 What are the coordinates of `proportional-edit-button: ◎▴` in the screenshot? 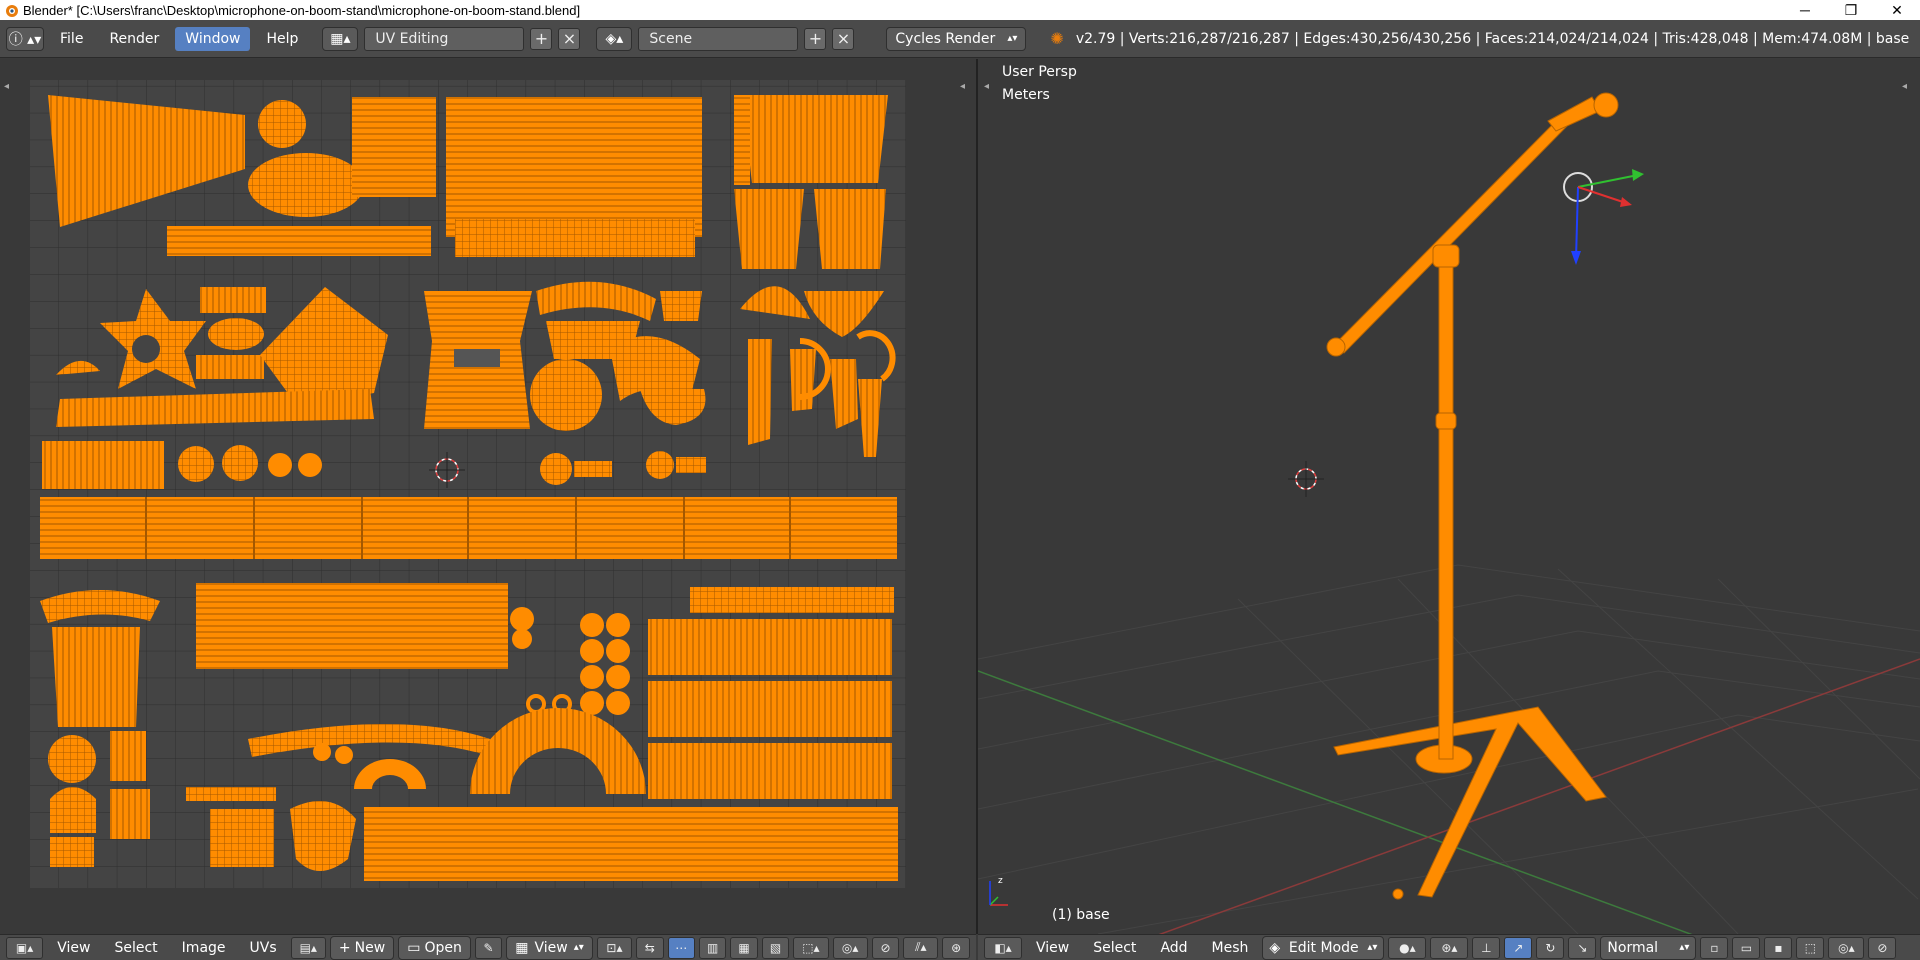 It's located at (850, 947).